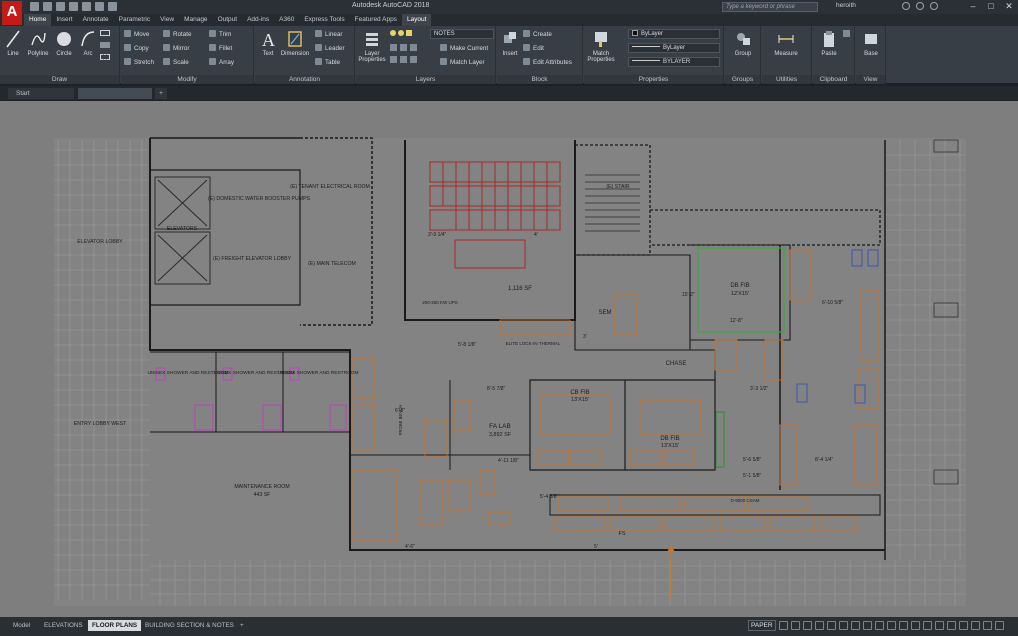 The height and width of the screenshot is (636, 1018). What do you see at coordinates (105, 45) in the screenshot?
I see `hatch-icon` at bounding box center [105, 45].